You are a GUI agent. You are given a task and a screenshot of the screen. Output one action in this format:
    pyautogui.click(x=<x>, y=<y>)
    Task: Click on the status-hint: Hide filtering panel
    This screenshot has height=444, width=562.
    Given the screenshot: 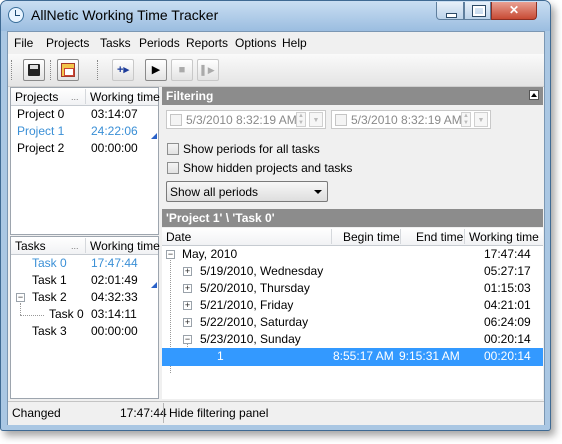 What is the action you would take?
    pyautogui.click(x=219, y=413)
    